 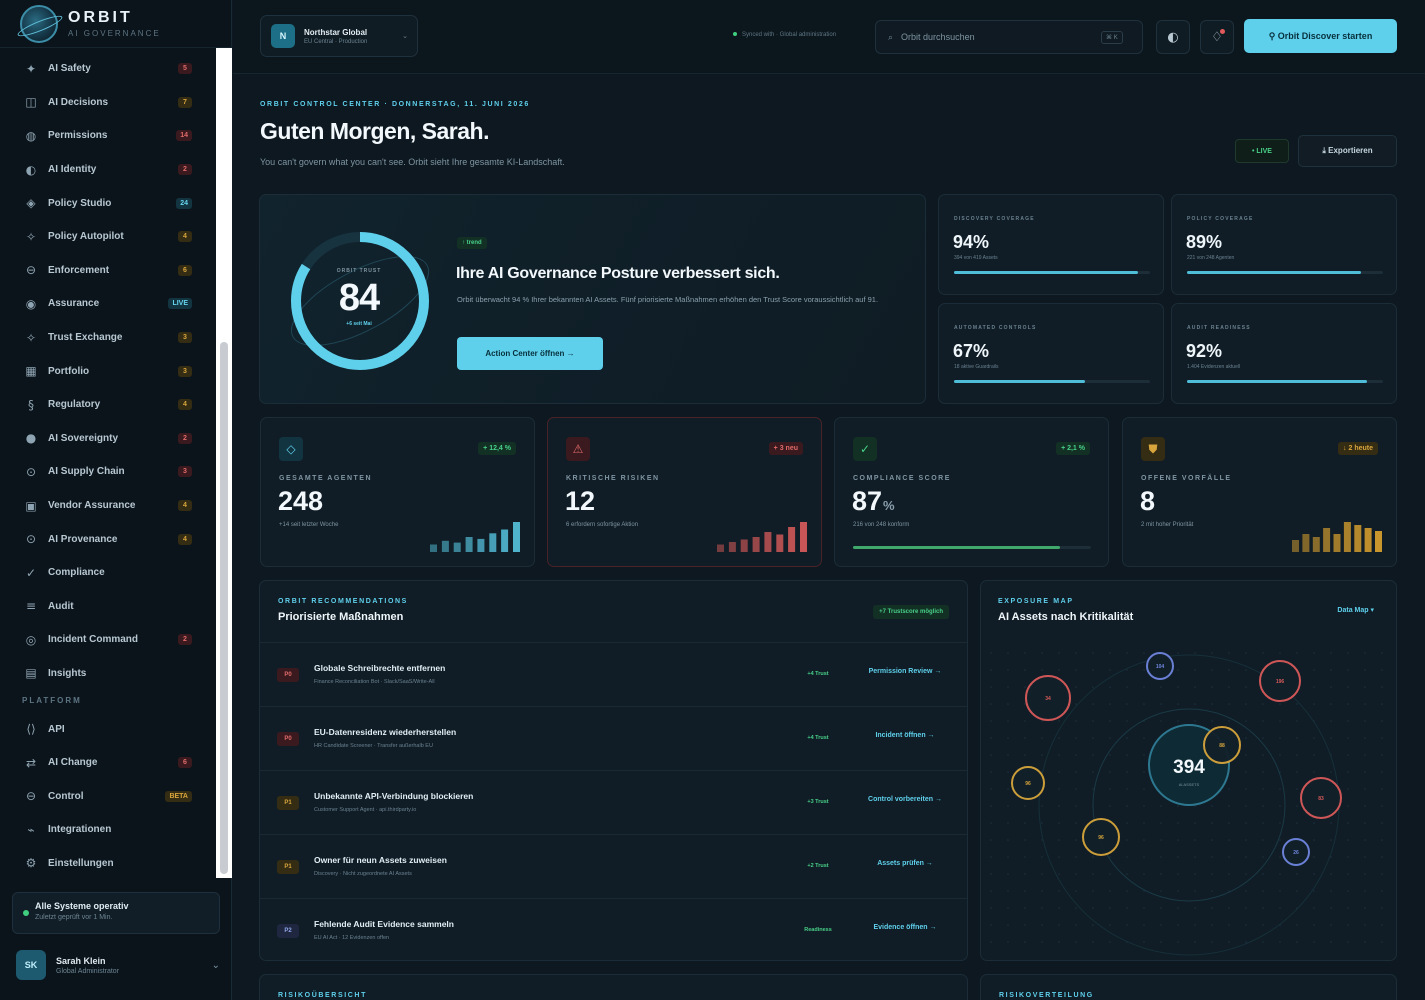 I want to click on recommendation-action-link: Control vorbereiten →, so click(x=905, y=799).